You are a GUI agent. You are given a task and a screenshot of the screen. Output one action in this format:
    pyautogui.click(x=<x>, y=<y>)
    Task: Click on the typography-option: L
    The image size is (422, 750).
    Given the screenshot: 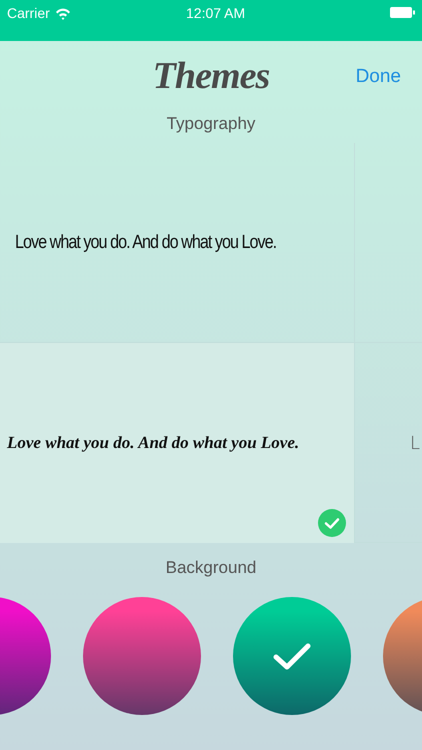 What is the action you would take?
    pyautogui.click(x=388, y=443)
    